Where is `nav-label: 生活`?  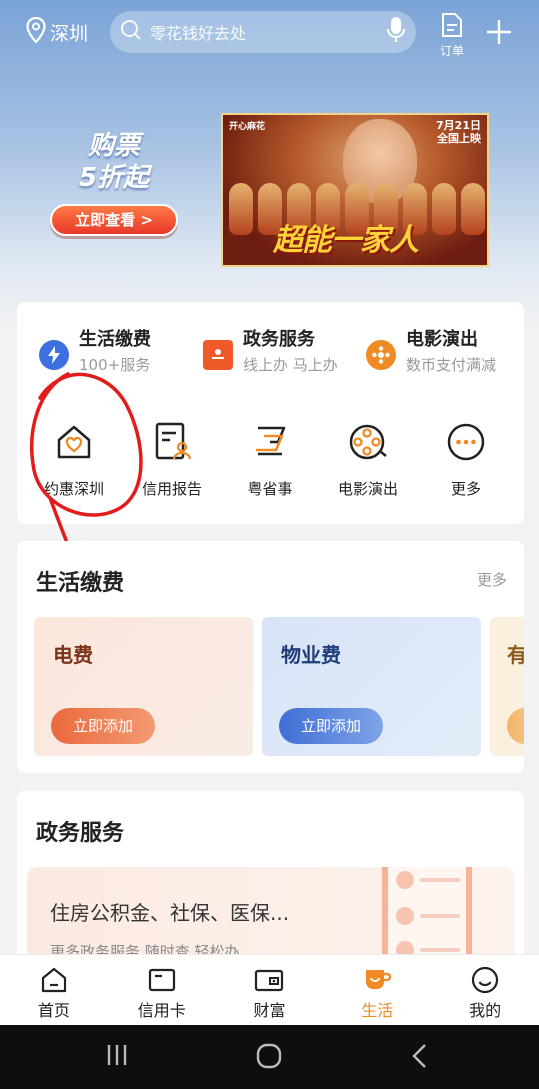 nav-label: 生活 is located at coordinates (377, 1010).